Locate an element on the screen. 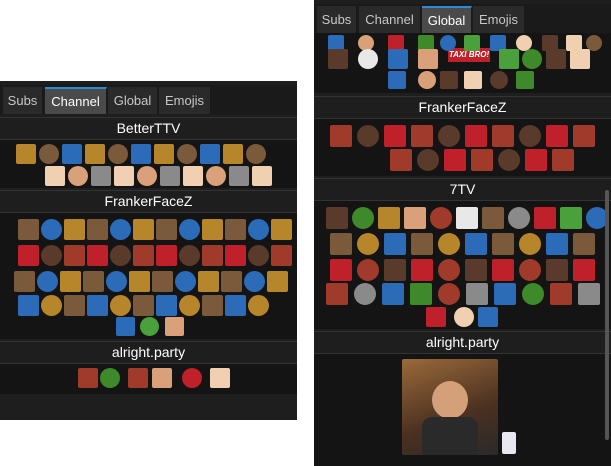 The width and height of the screenshot is (611, 466). tab-global: Global is located at coordinates (447, 19).